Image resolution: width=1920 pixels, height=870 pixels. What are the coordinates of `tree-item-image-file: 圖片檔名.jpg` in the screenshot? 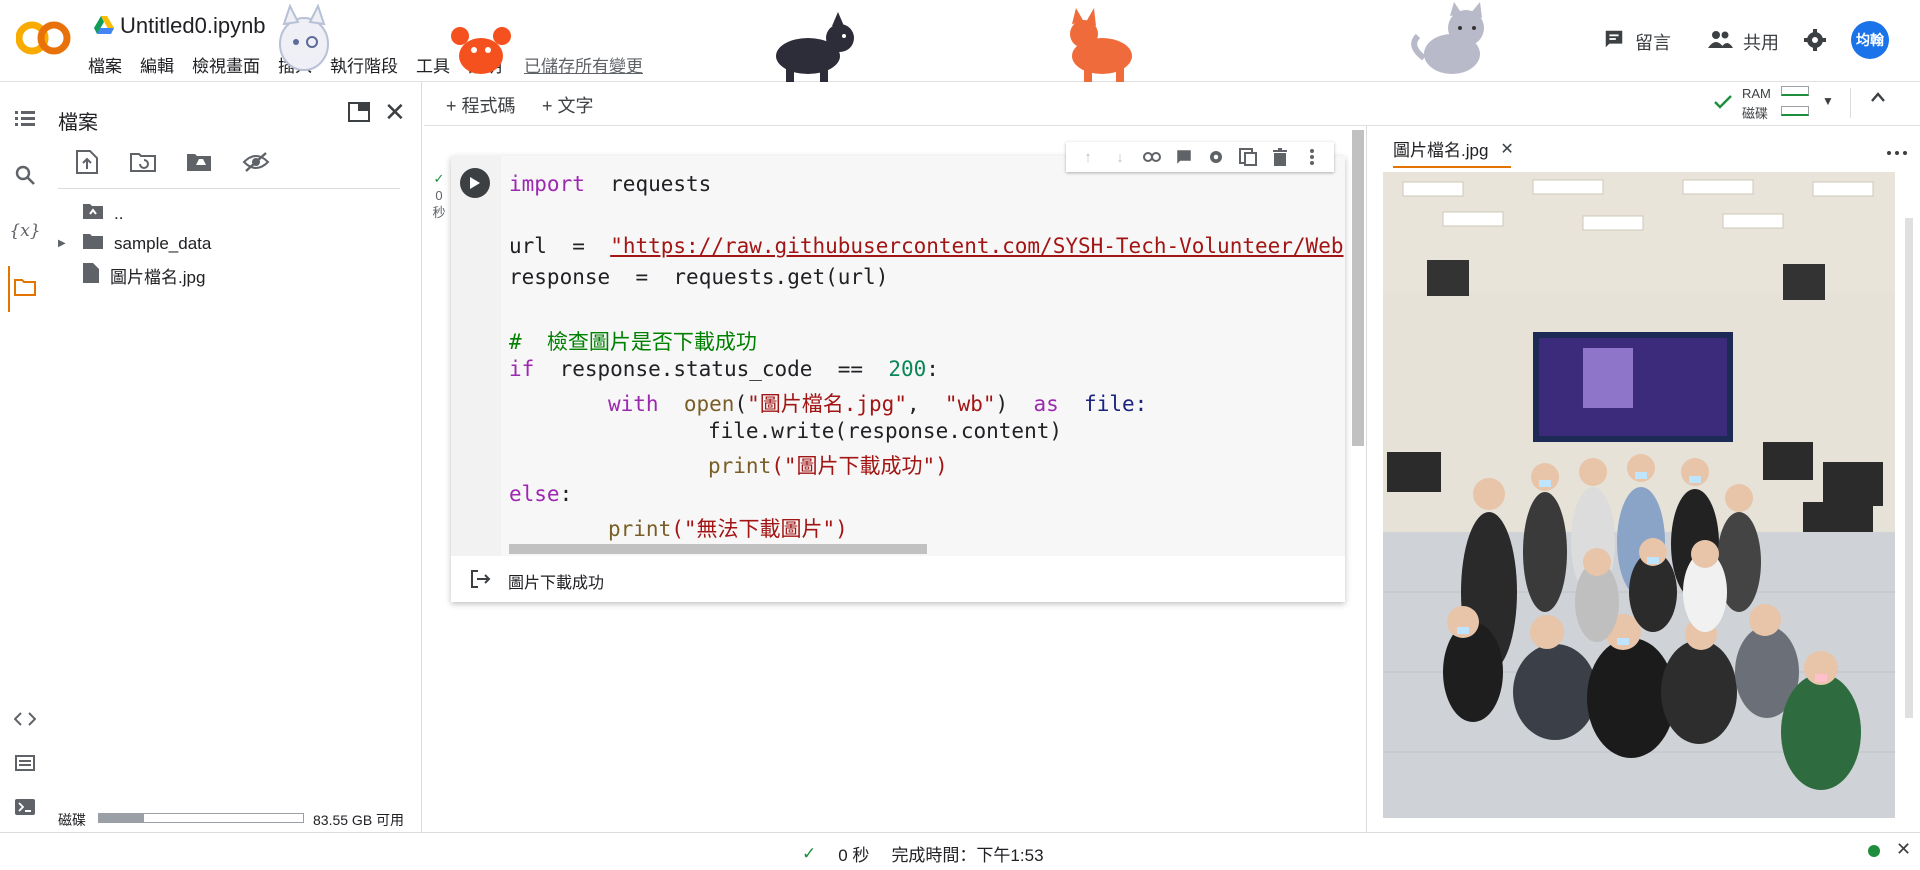 It's located at (143, 275).